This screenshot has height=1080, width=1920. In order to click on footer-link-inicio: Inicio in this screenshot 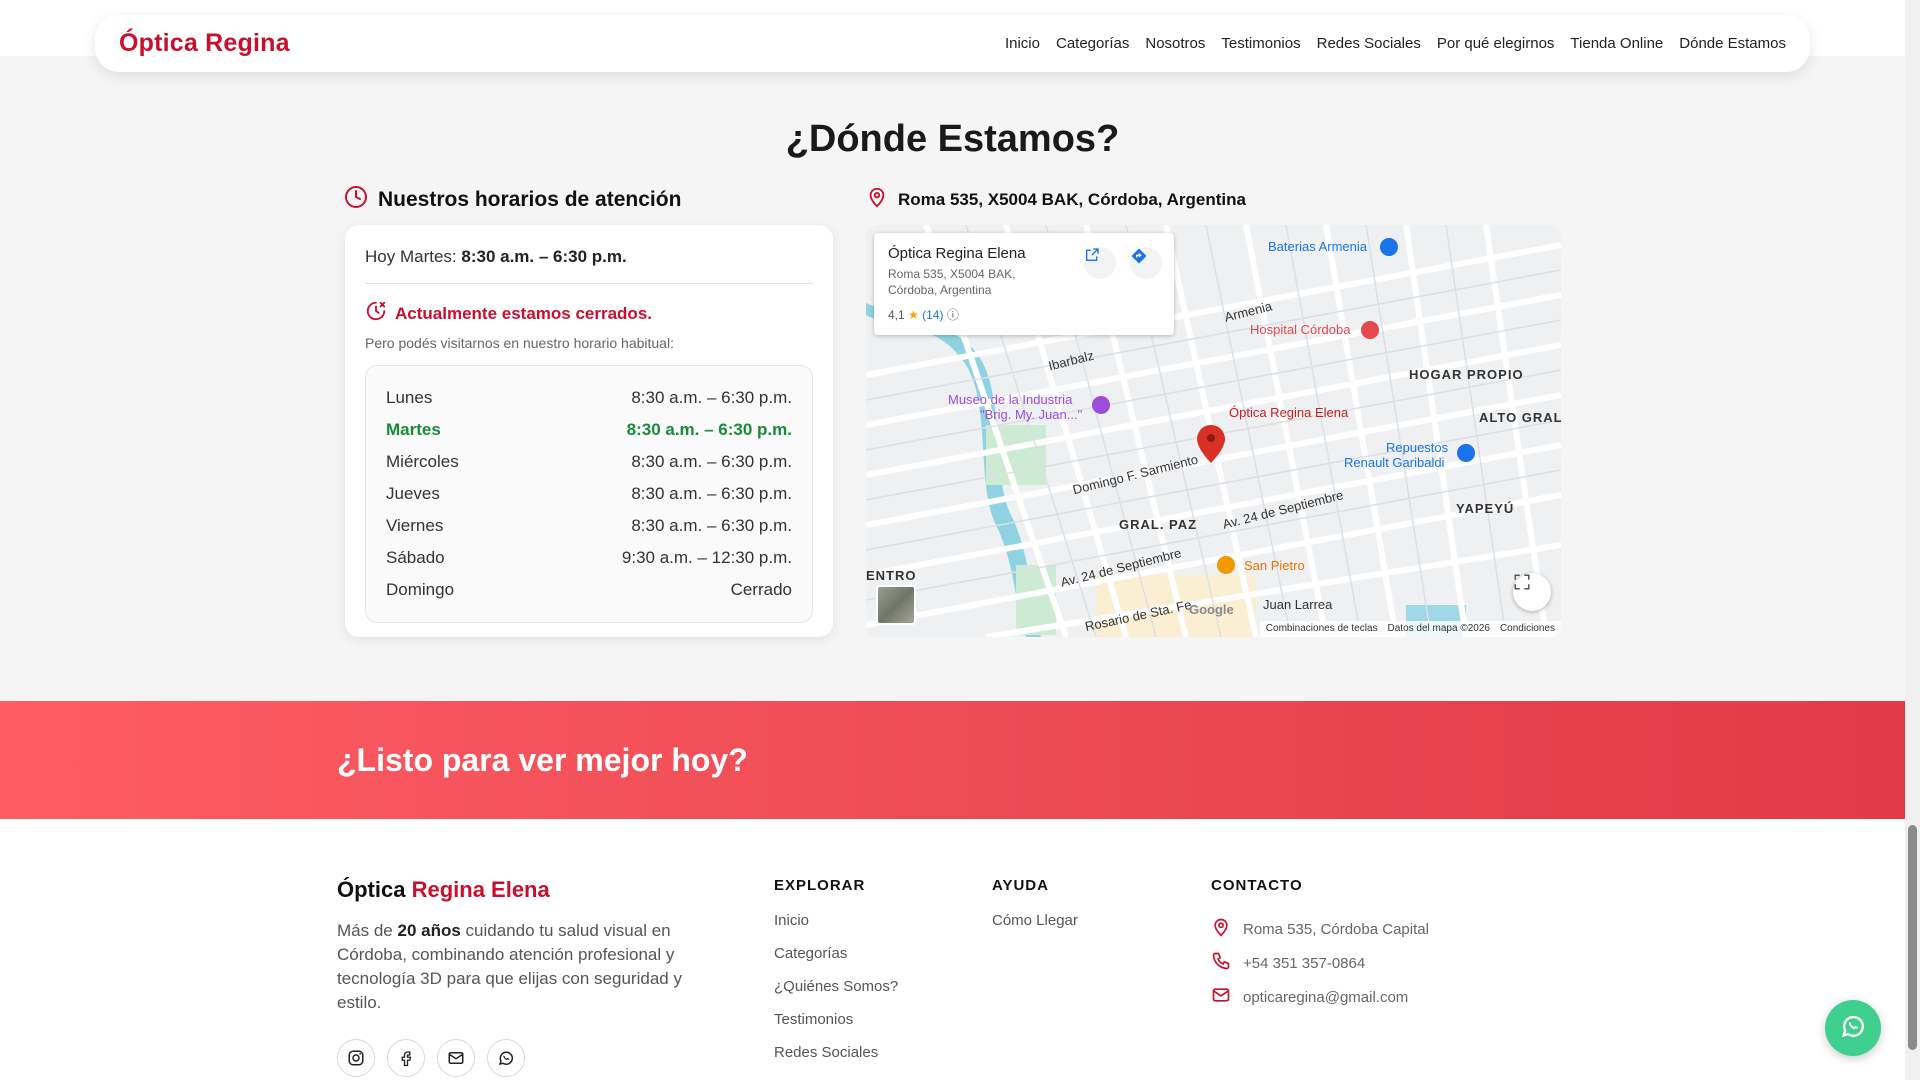, I will do `click(836, 928)`.